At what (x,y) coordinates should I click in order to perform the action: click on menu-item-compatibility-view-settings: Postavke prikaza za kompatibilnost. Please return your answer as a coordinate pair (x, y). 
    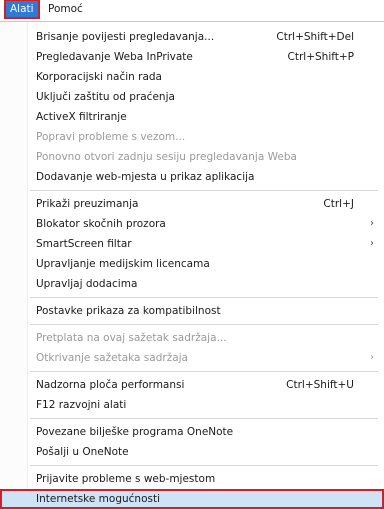
    Looking at the image, I should click on (192, 311).